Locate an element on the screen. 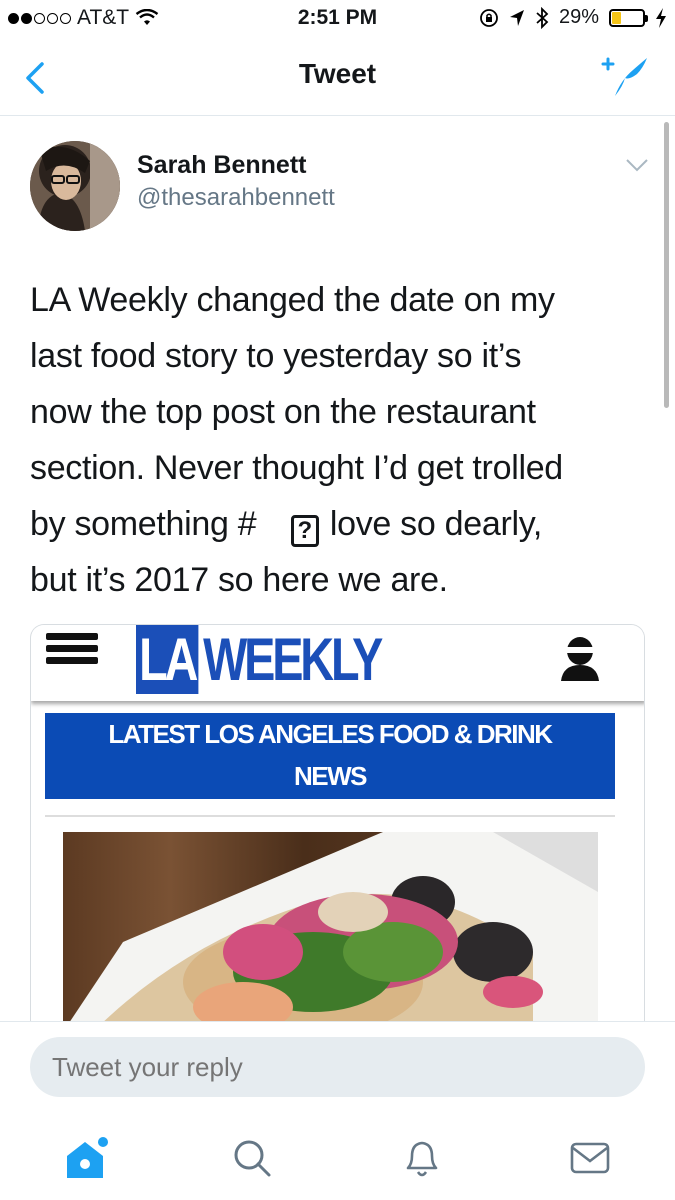 The width and height of the screenshot is (675, 1200). la-weekly-header: LA WEEKLY is located at coordinates (337, 663).